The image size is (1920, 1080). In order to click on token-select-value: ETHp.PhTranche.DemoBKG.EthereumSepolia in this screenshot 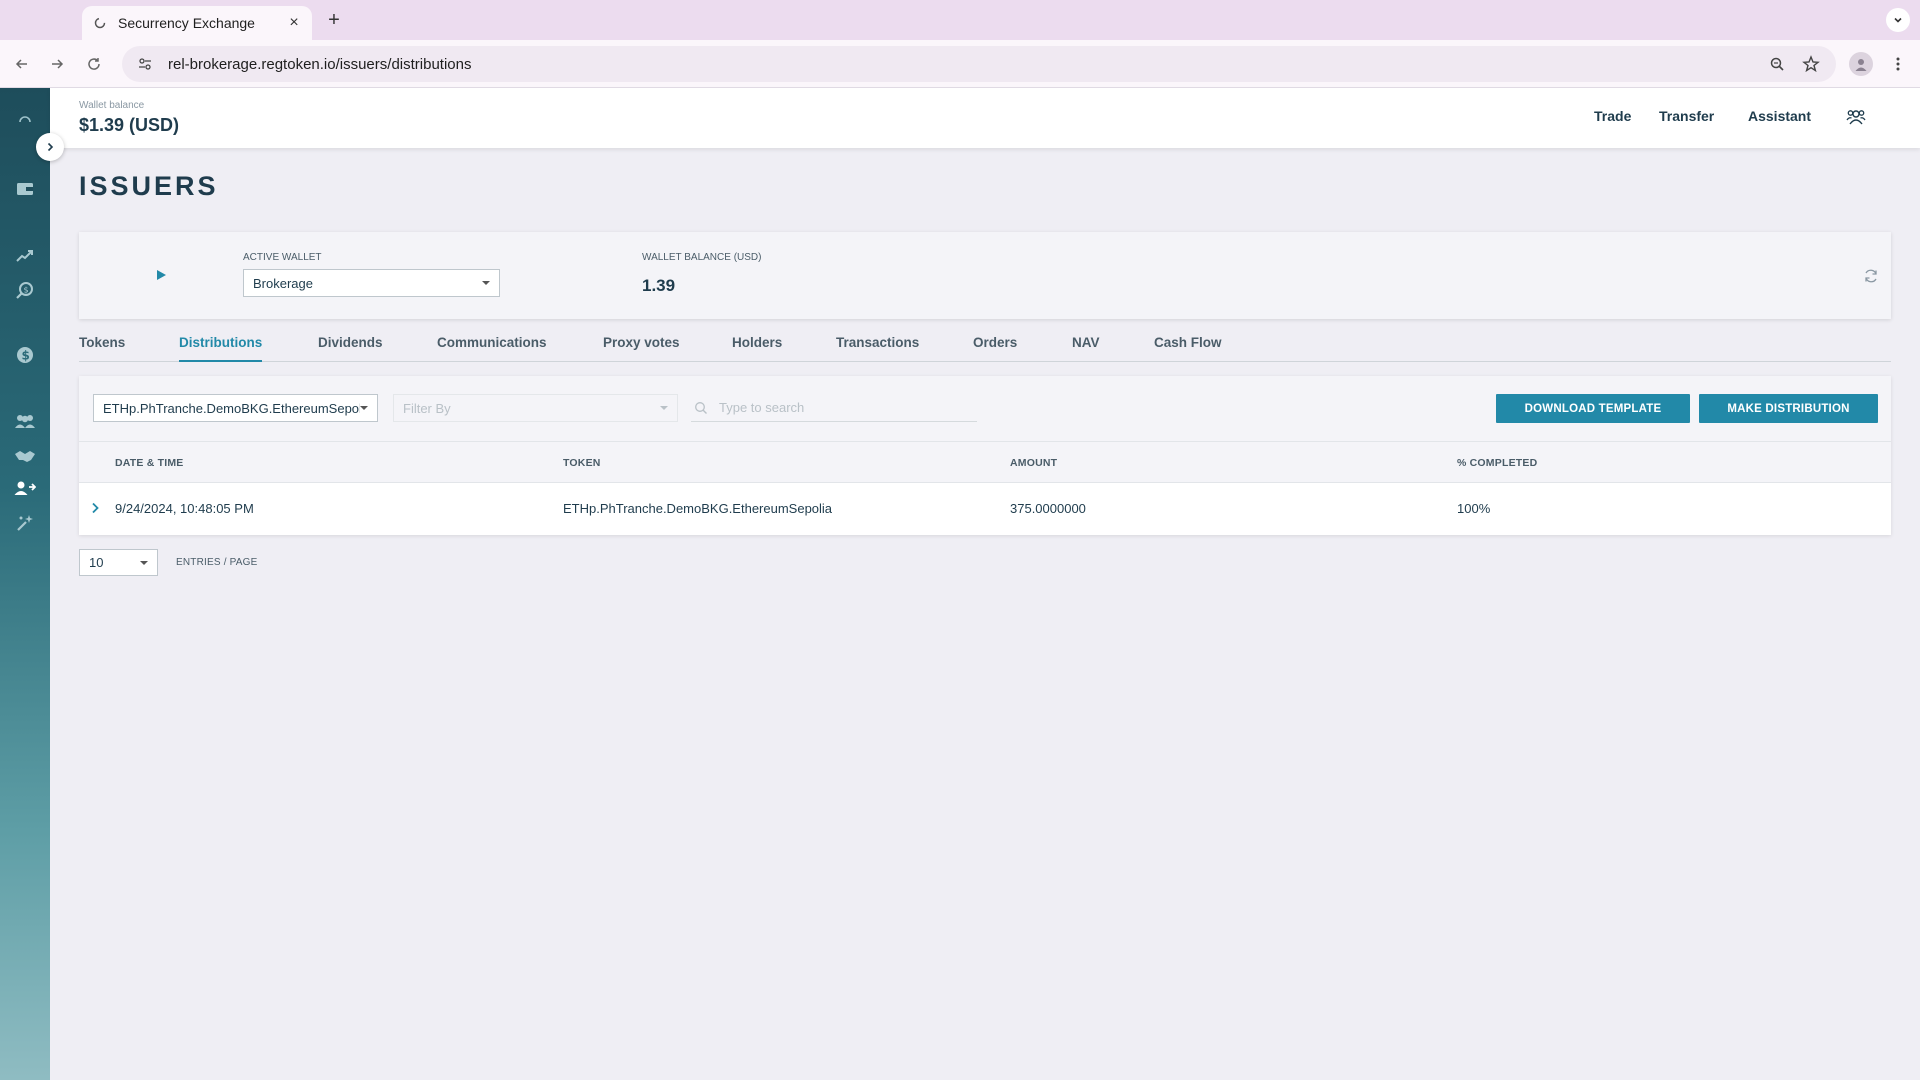, I will do `click(231, 408)`.